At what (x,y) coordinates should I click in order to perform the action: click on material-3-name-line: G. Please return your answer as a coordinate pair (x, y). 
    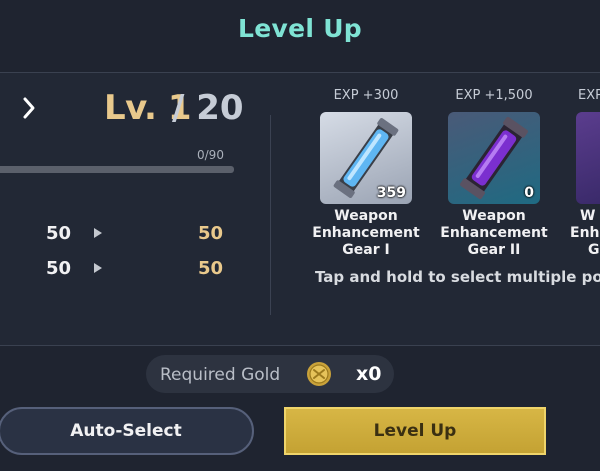
    Looking at the image, I should click on (594, 250).